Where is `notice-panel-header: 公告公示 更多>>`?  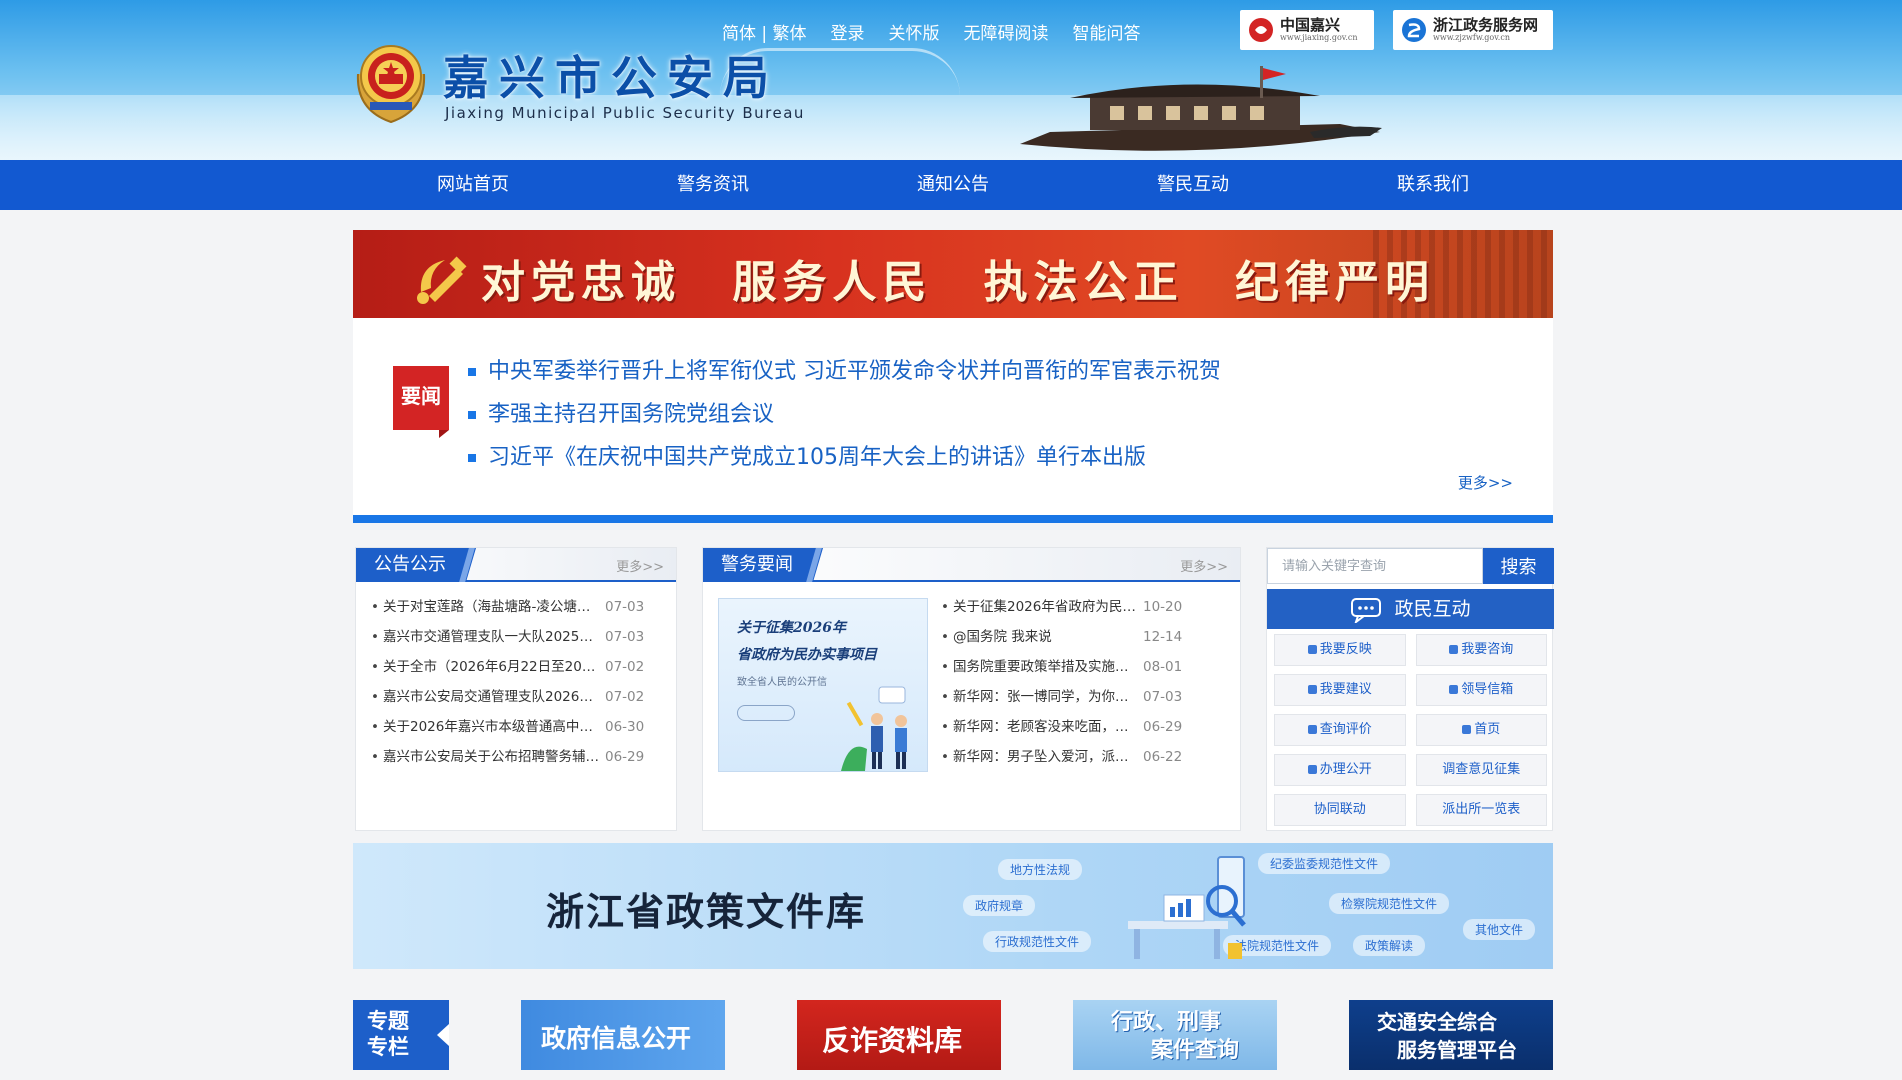 notice-panel-header: 公告公示 更多>> is located at coordinates (516, 565).